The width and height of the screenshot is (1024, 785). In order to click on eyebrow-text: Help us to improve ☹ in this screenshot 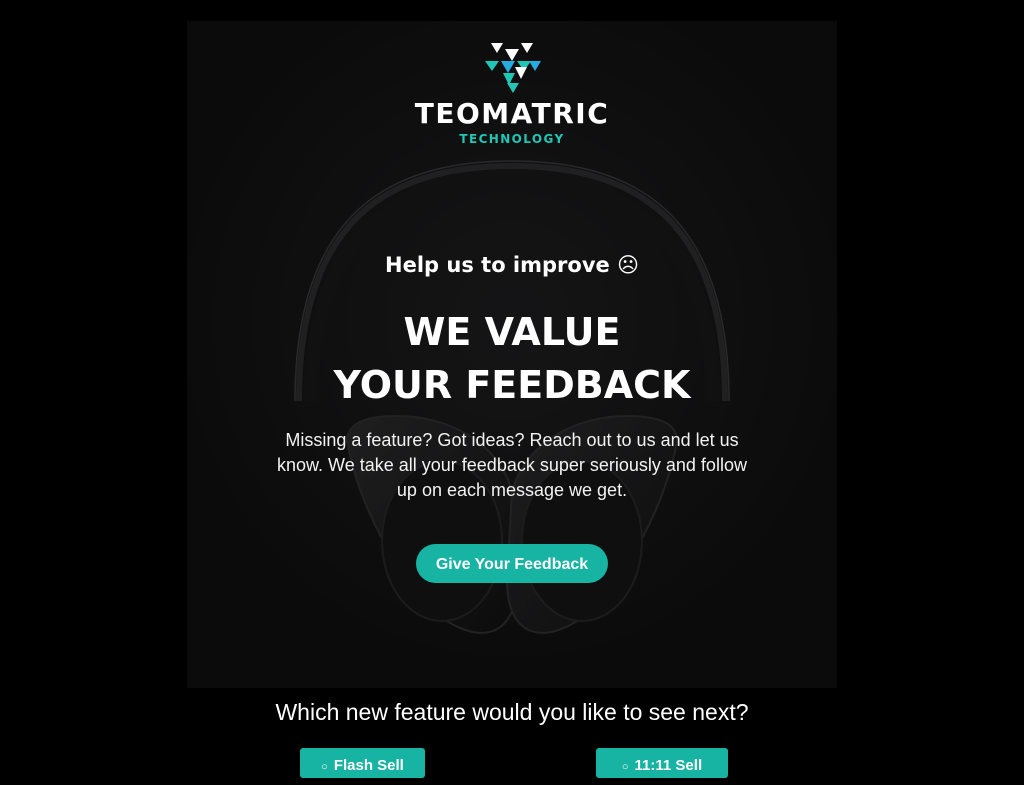, I will do `click(512, 265)`.